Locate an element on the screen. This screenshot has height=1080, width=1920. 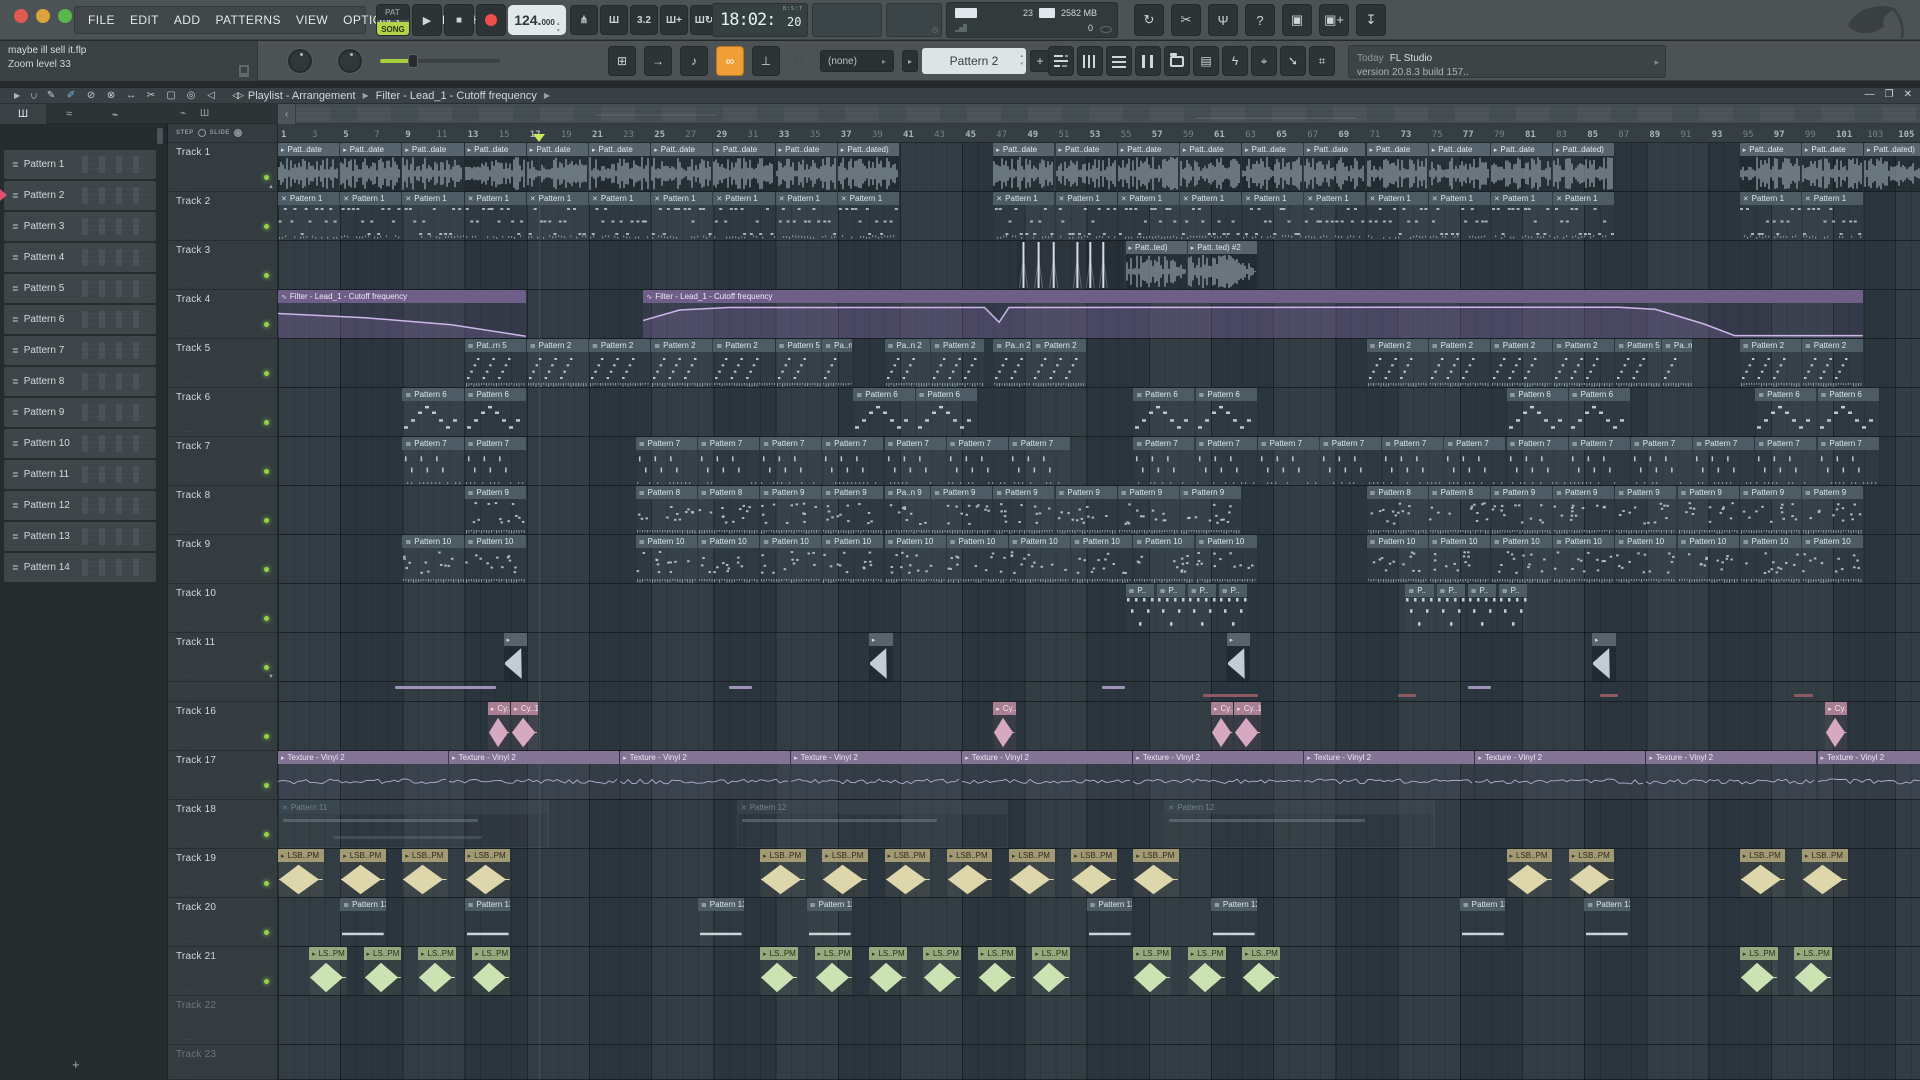
menu-item-view: VIEW is located at coordinates (312, 20).